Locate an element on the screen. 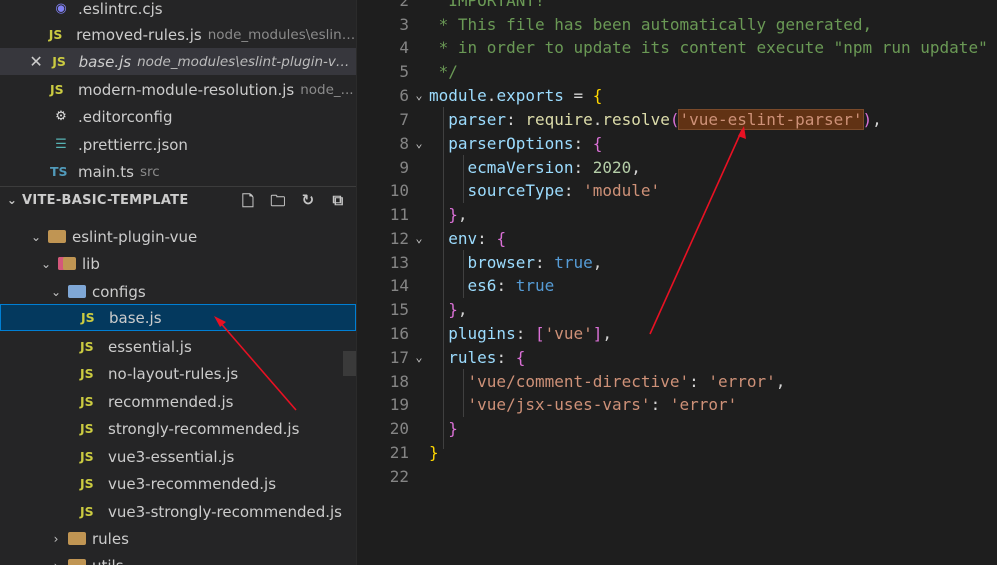  arrow-to-base-js is located at coordinates (255, 363).